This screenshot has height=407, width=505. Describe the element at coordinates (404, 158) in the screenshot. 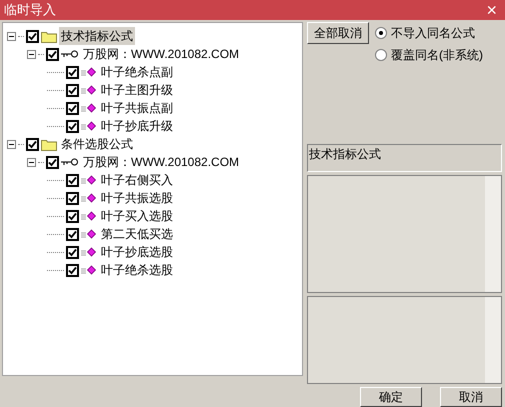

I see `category-field: 技术指标公式` at that location.